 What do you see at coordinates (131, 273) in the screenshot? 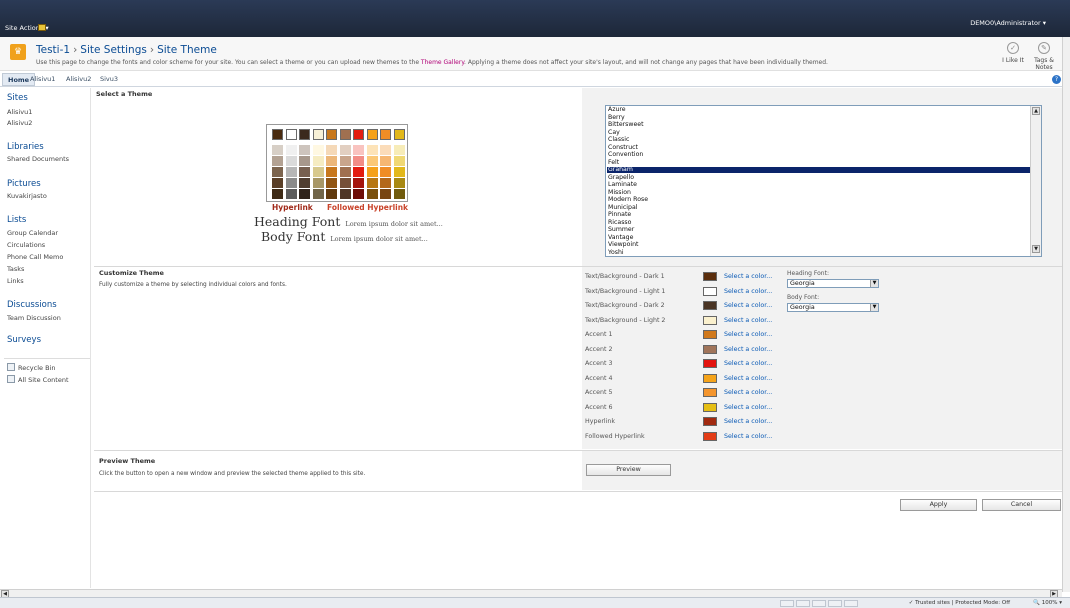
I see `customize-theme-title: Customize Theme` at bounding box center [131, 273].